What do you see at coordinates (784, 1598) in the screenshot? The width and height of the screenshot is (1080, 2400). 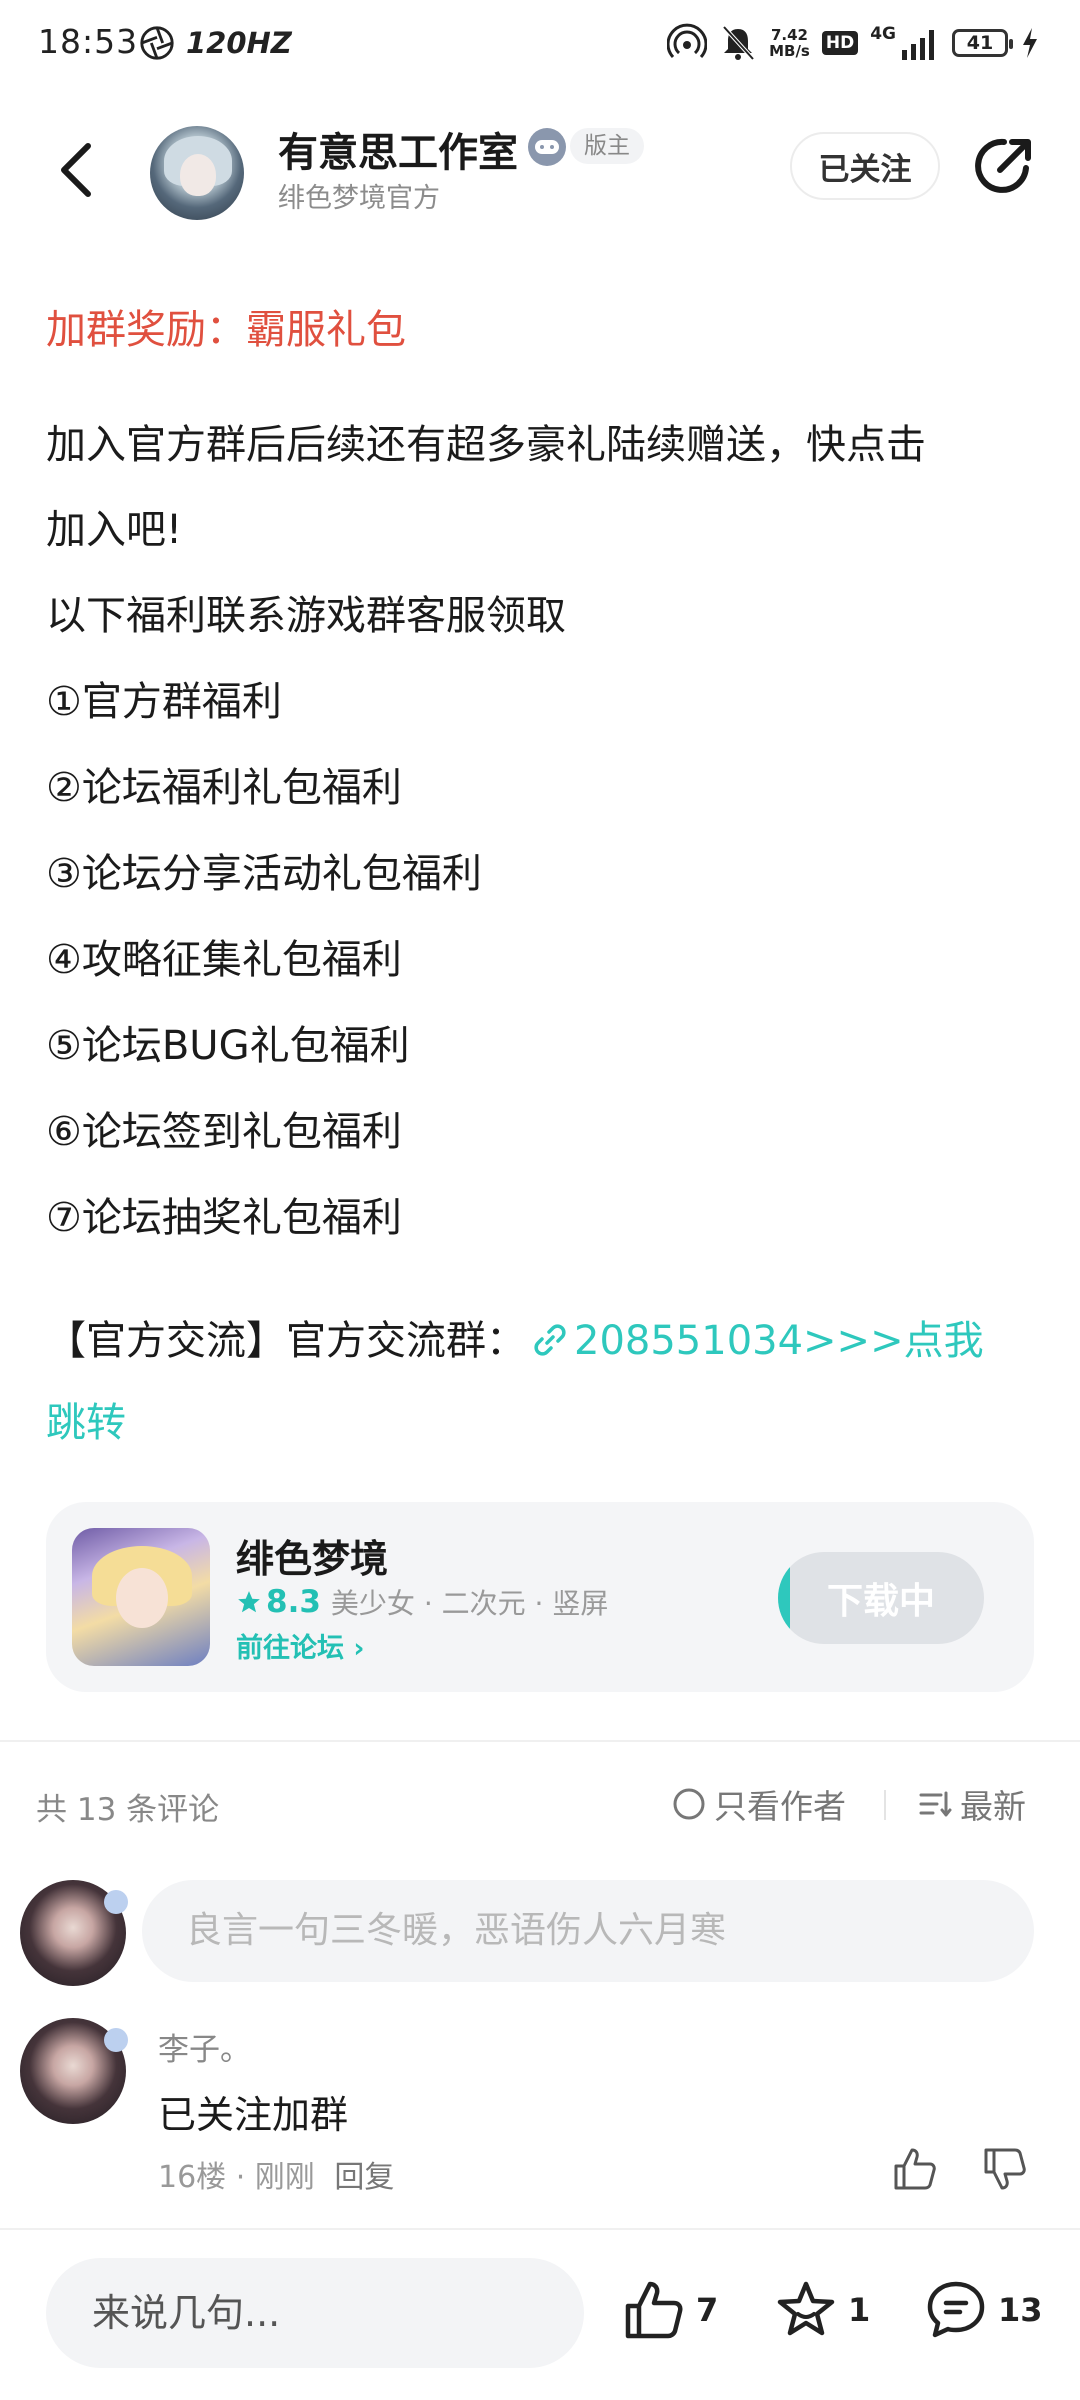 I see `download-progress-fill` at bounding box center [784, 1598].